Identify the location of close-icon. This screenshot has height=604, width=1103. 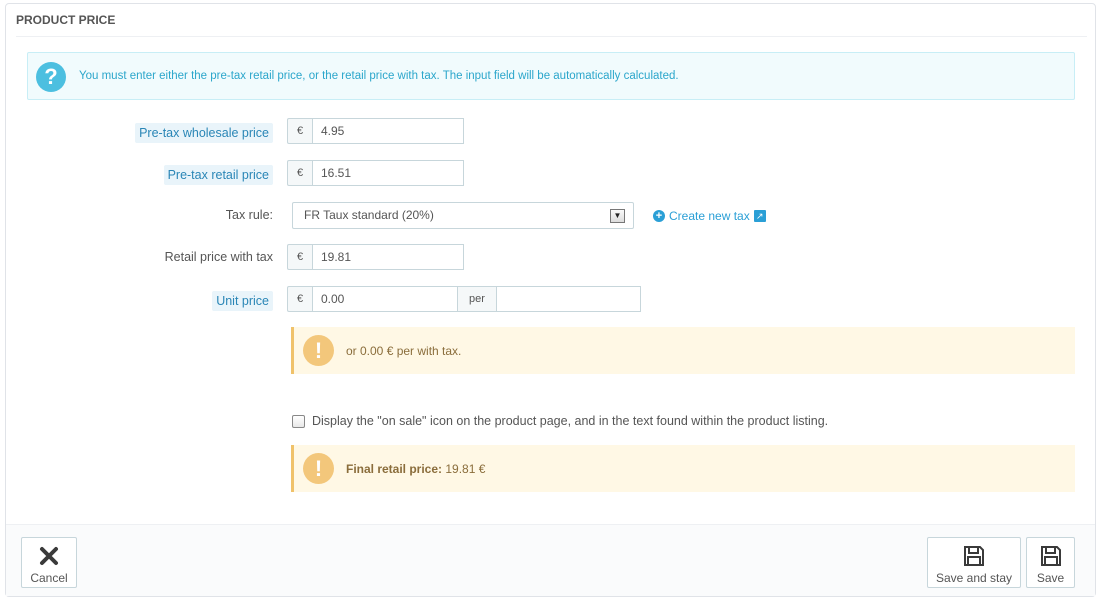
(49, 556).